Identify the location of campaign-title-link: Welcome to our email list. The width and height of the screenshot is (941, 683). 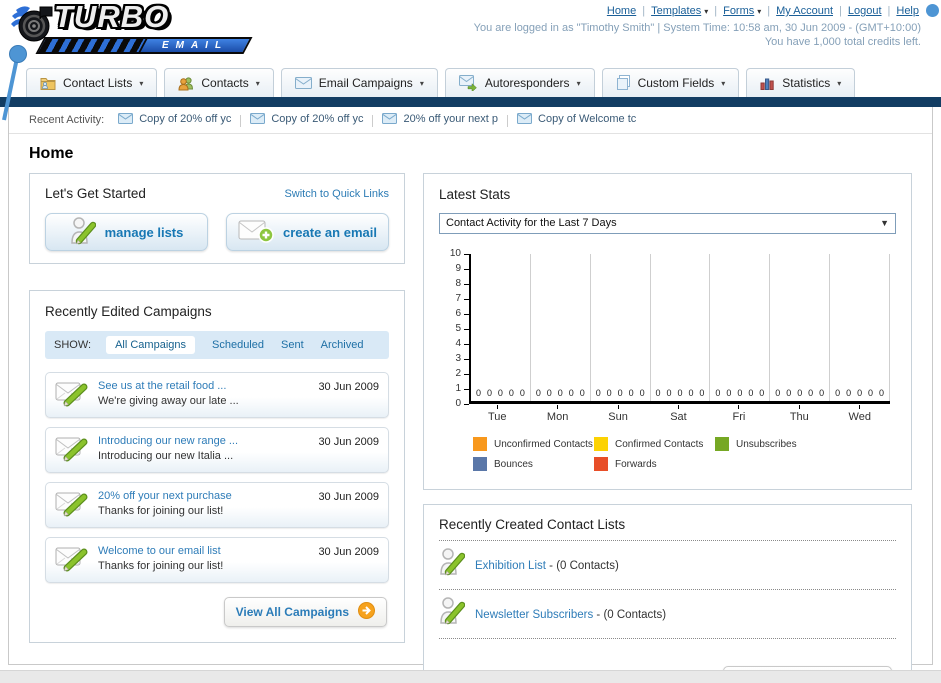
(203, 551).